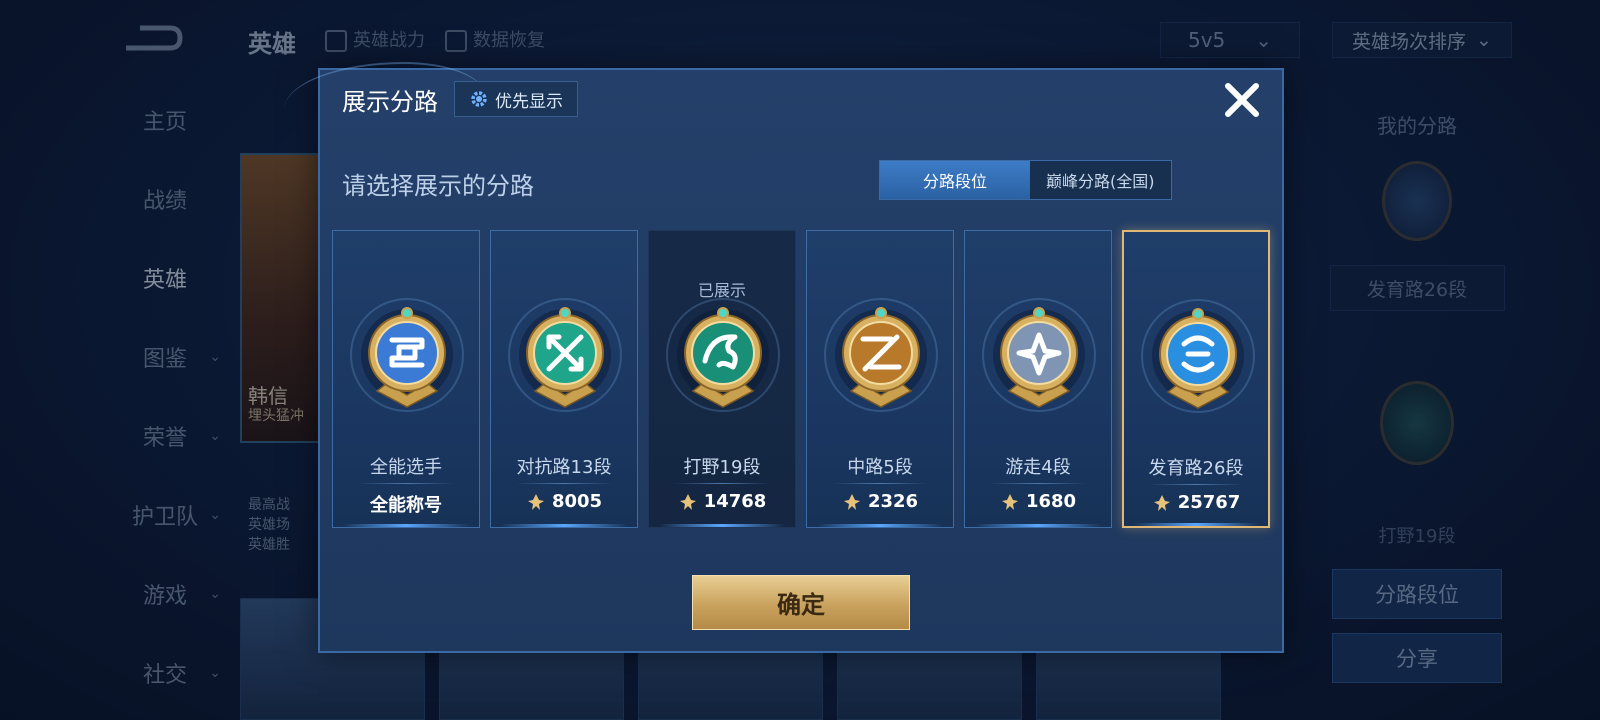 This screenshot has width=1600, height=720. I want to click on lane-rank-label: 游走4段, so click(1038, 467).